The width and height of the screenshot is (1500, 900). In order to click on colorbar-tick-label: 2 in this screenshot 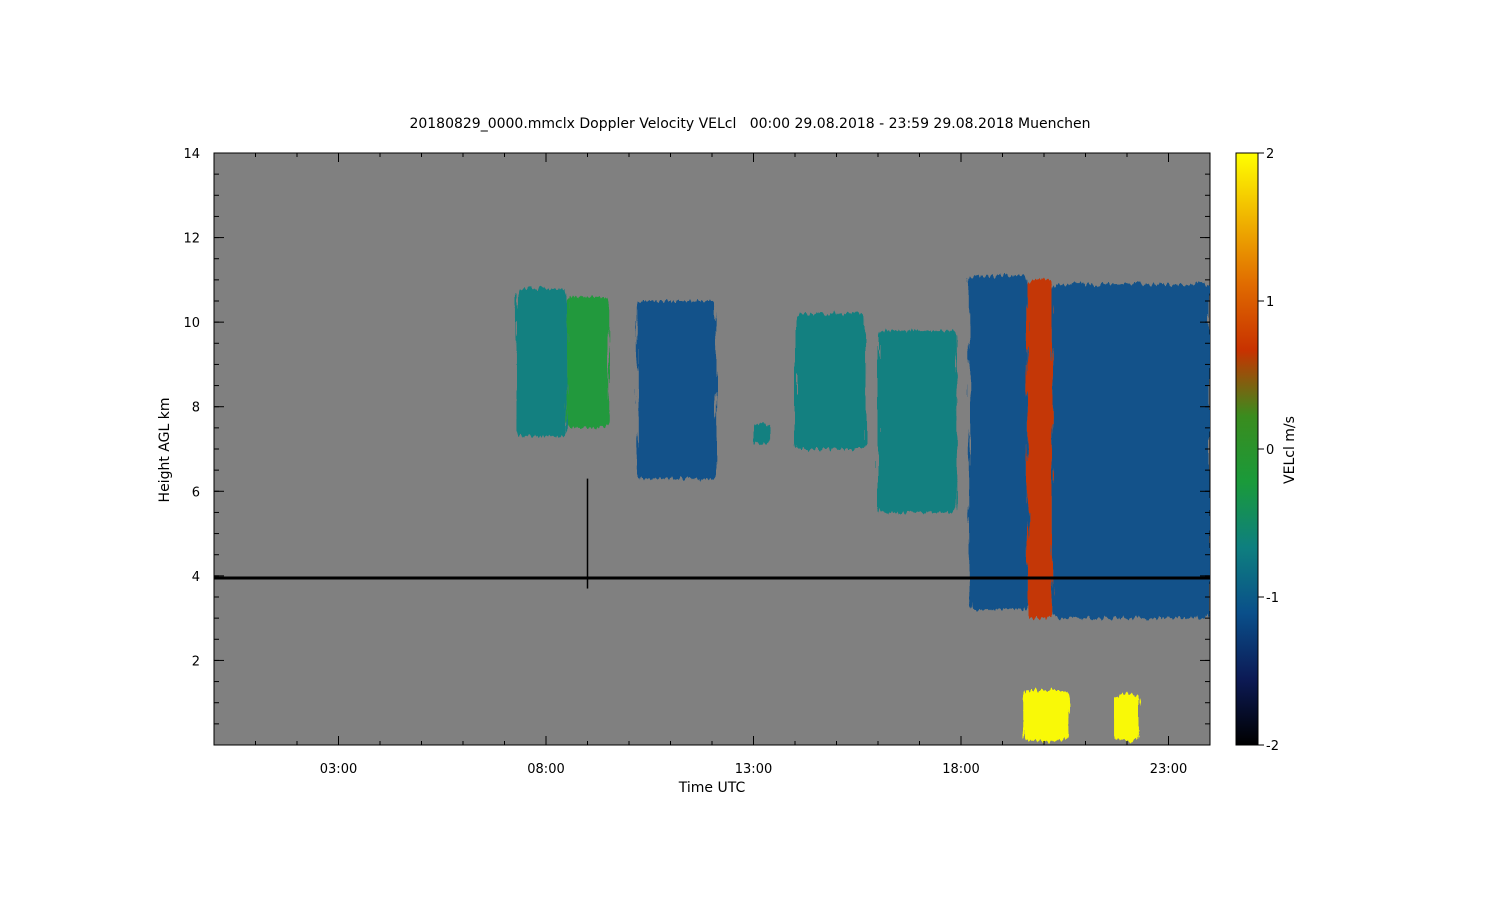, I will do `click(1270, 154)`.